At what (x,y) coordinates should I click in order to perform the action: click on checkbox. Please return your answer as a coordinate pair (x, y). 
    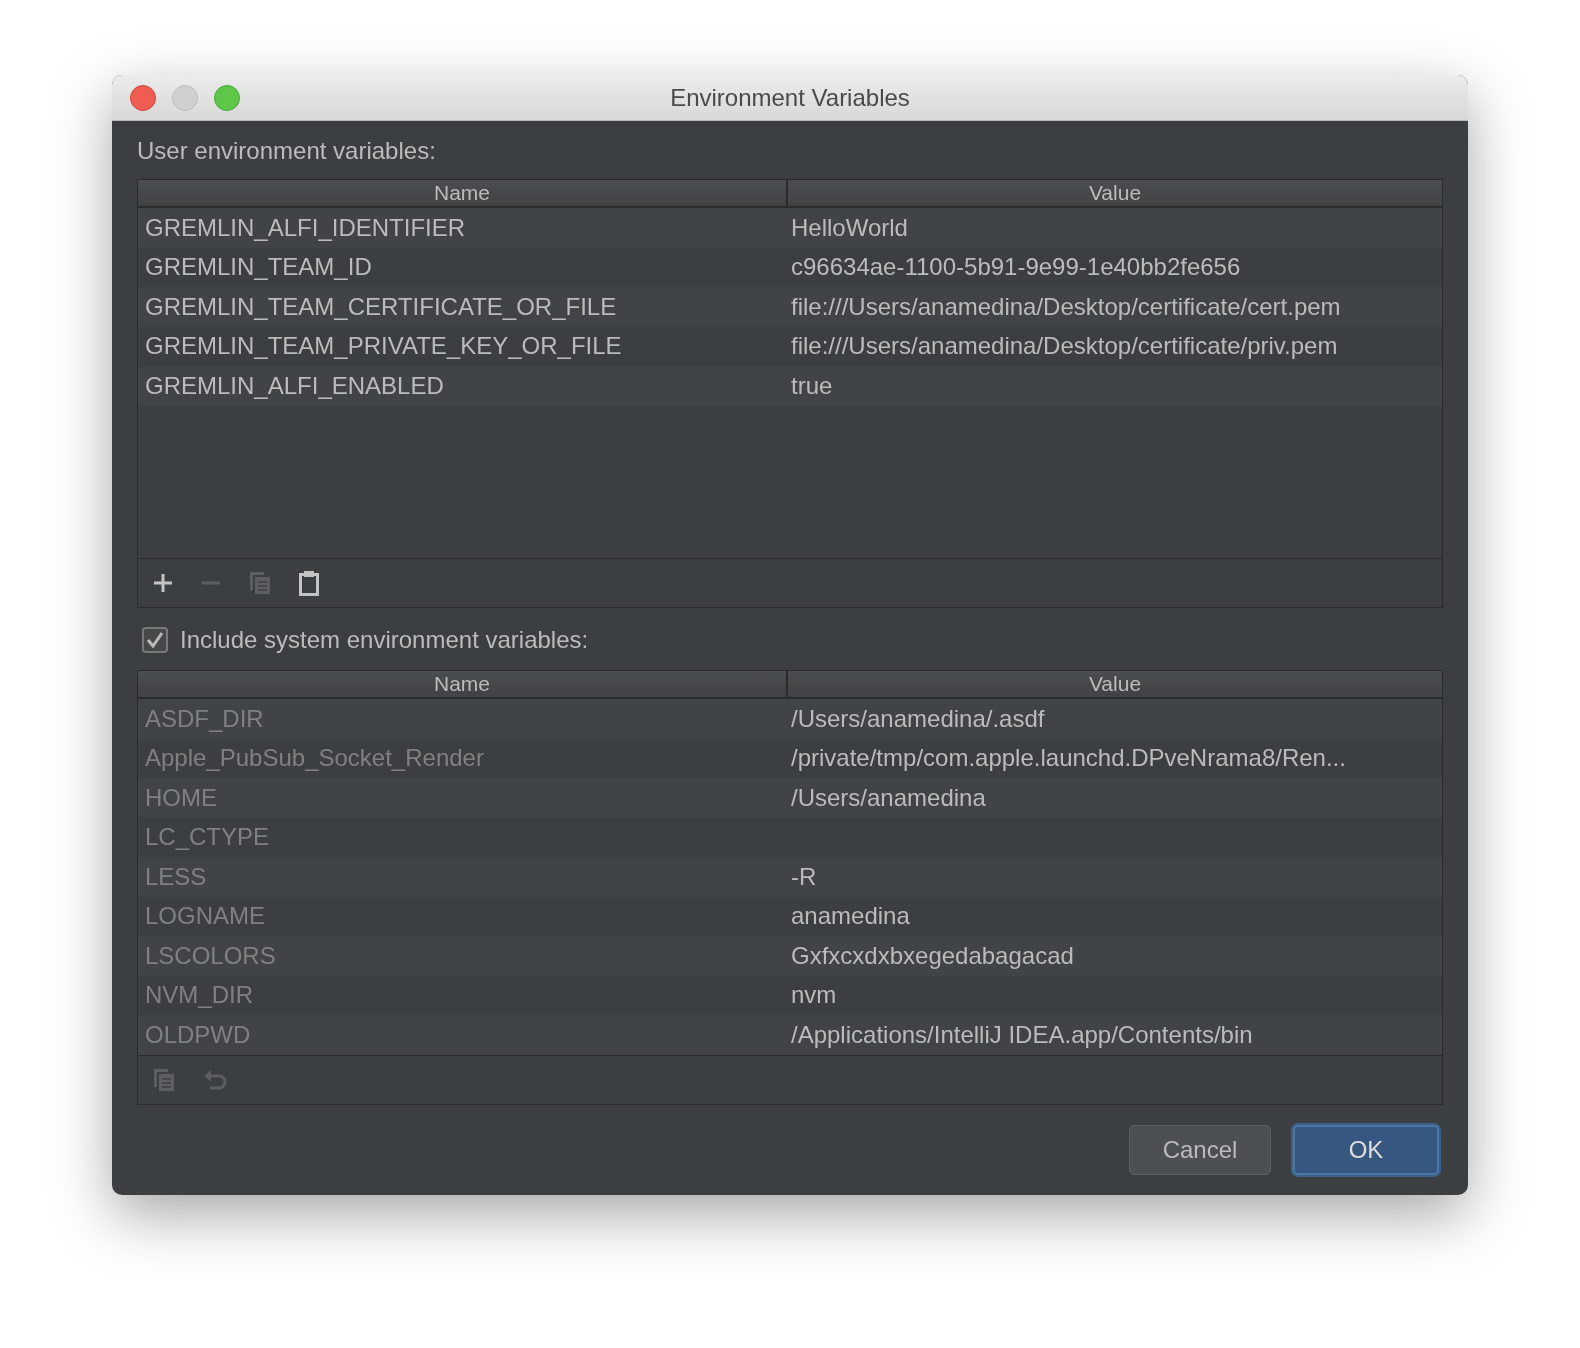
    Looking at the image, I should click on (155, 640).